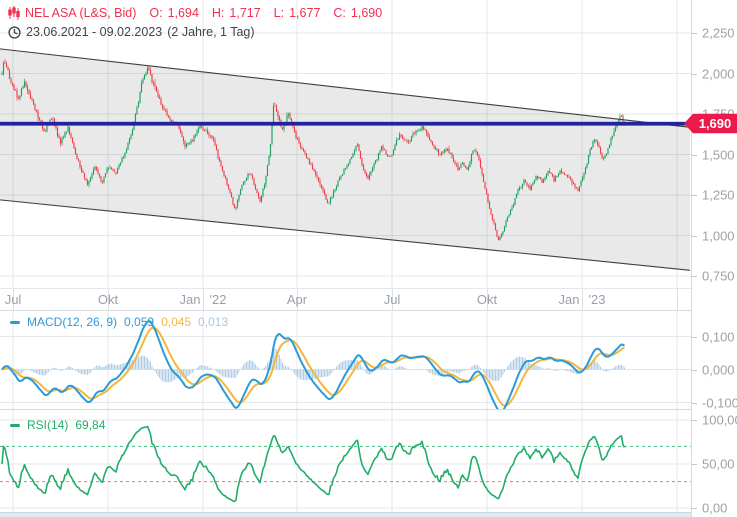  I want to click on macd-label: MACD(12, 26, 9), so click(72, 322).